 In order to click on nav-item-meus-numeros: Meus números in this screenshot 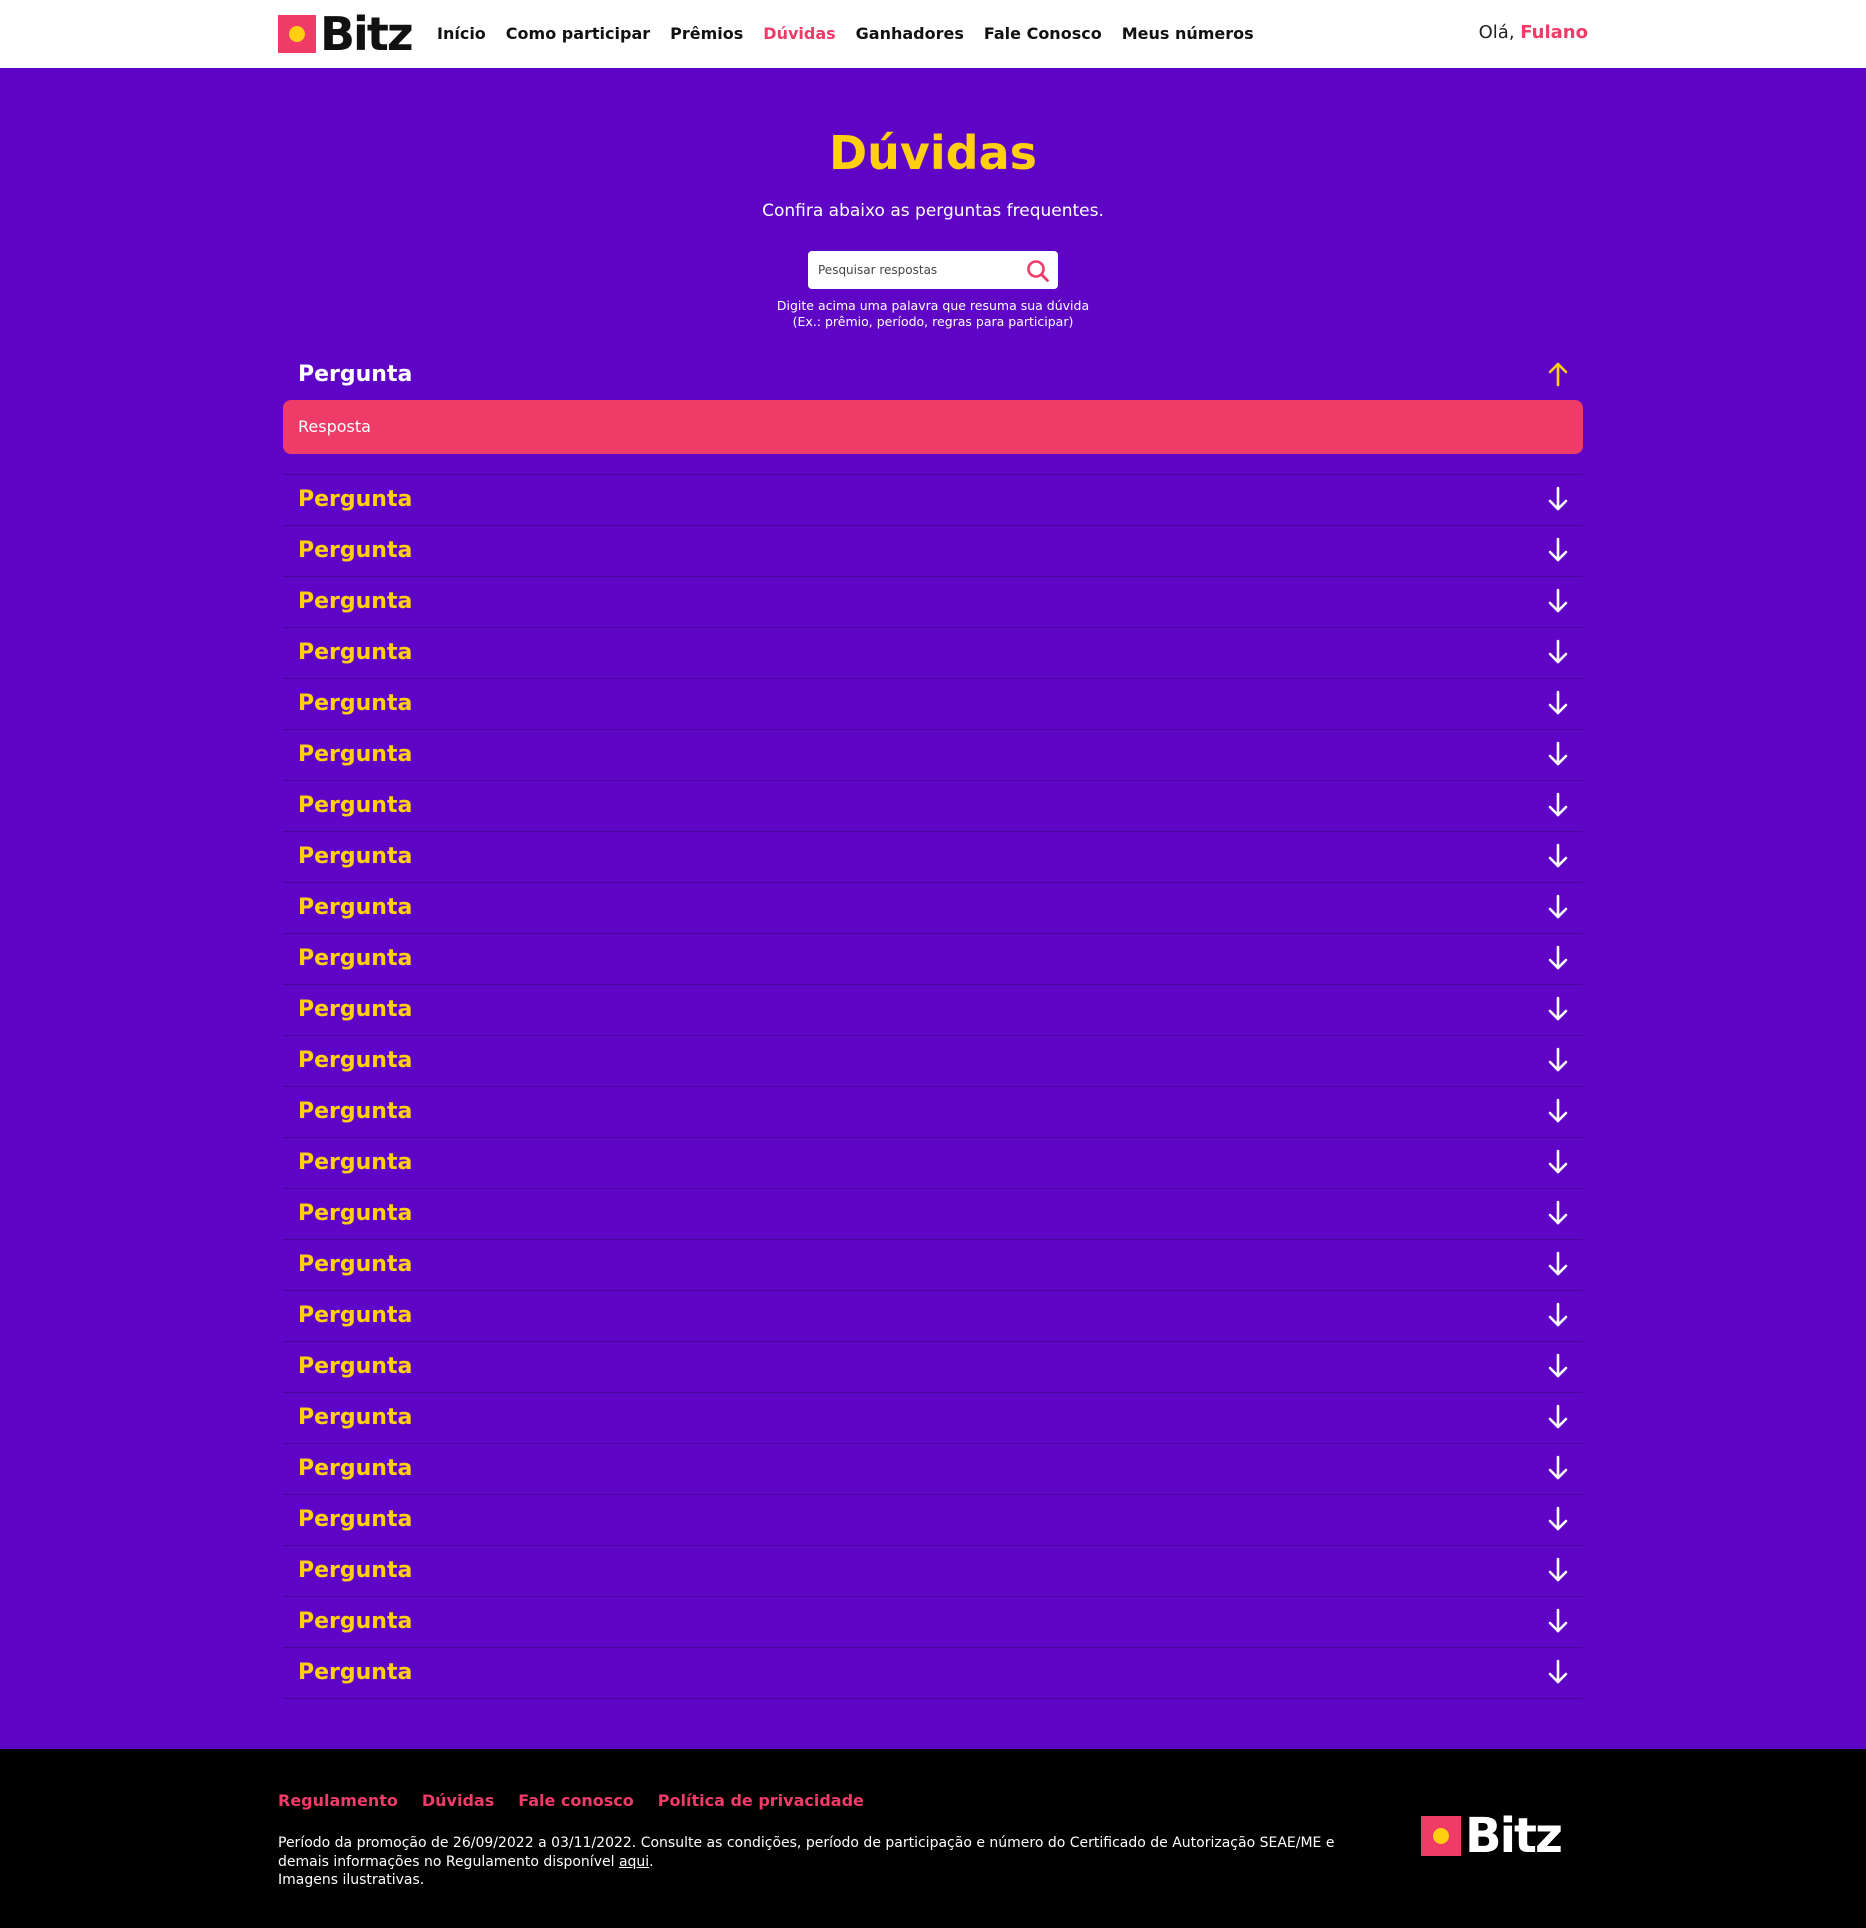, I will do `click(1188, 33)`.